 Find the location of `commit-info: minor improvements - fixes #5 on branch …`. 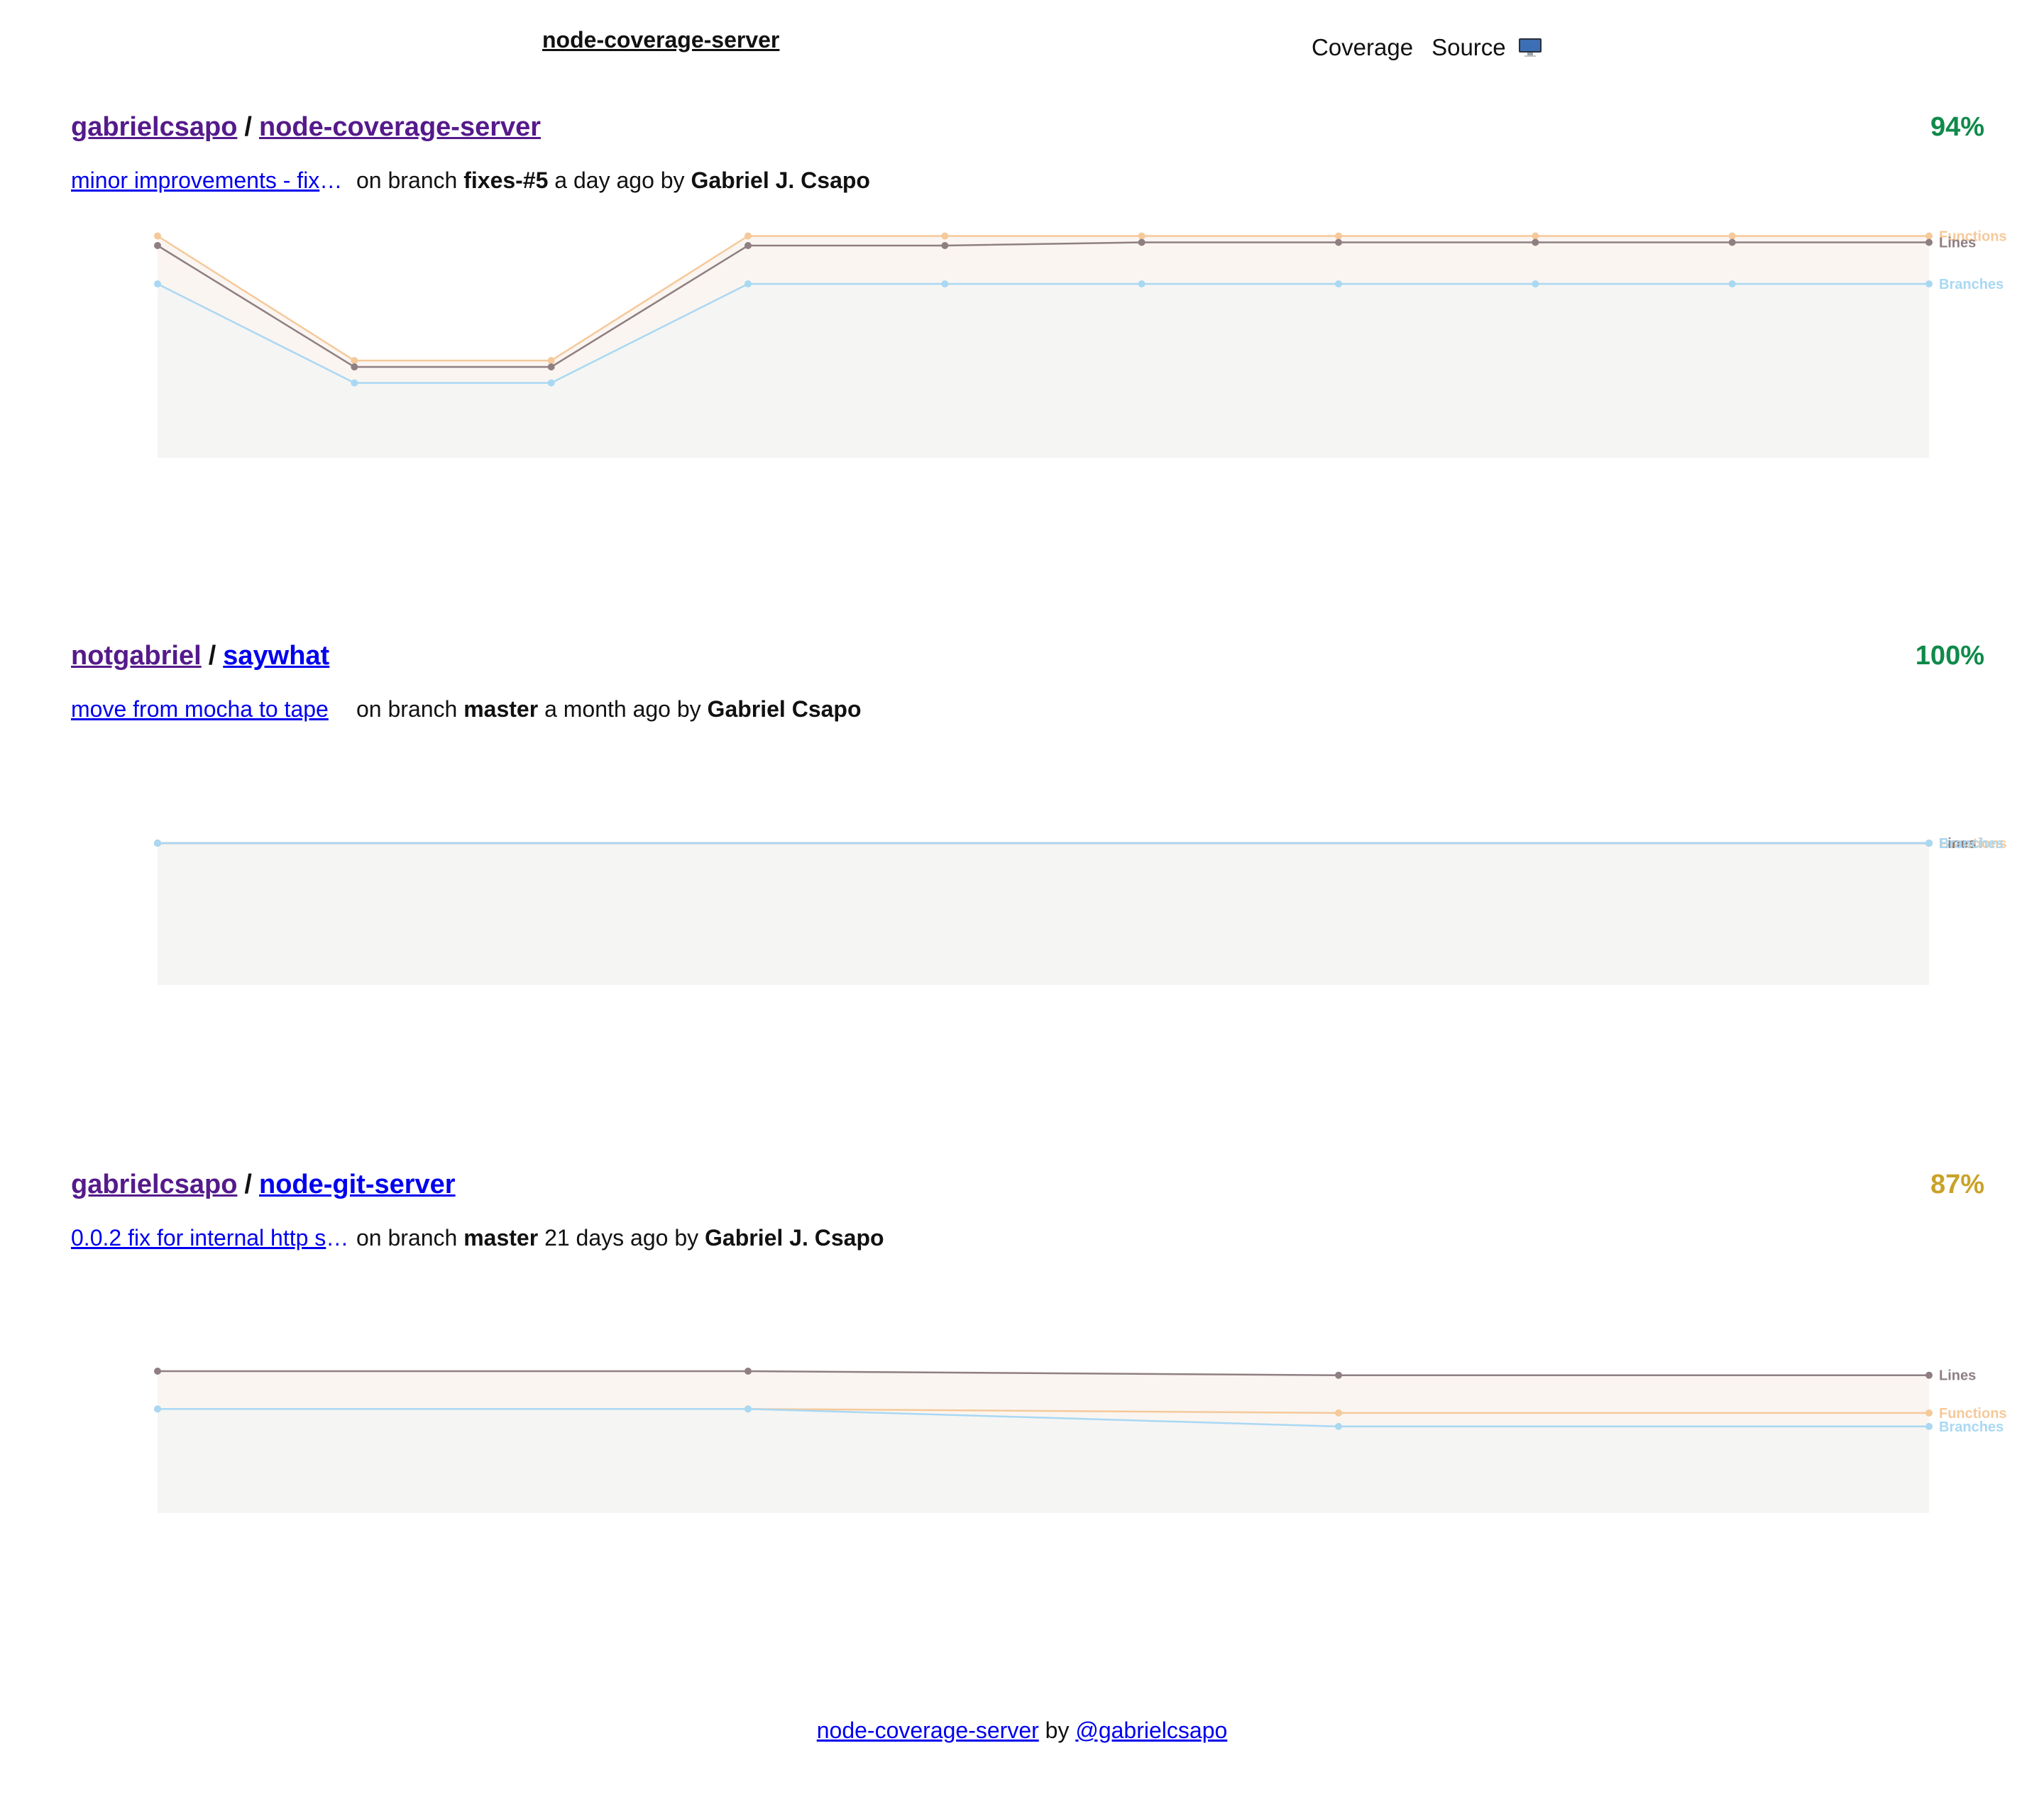

commit-info: minor improvements - fixes #5 on branch … is located at coordinates (470, 180).